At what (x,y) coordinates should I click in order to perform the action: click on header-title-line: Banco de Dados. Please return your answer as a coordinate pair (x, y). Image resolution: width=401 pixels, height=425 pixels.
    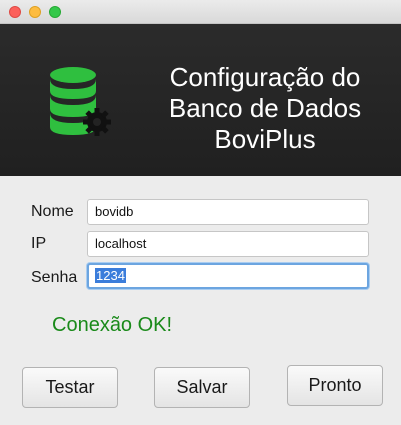
    Looking at the image, I should click on (265, 108).